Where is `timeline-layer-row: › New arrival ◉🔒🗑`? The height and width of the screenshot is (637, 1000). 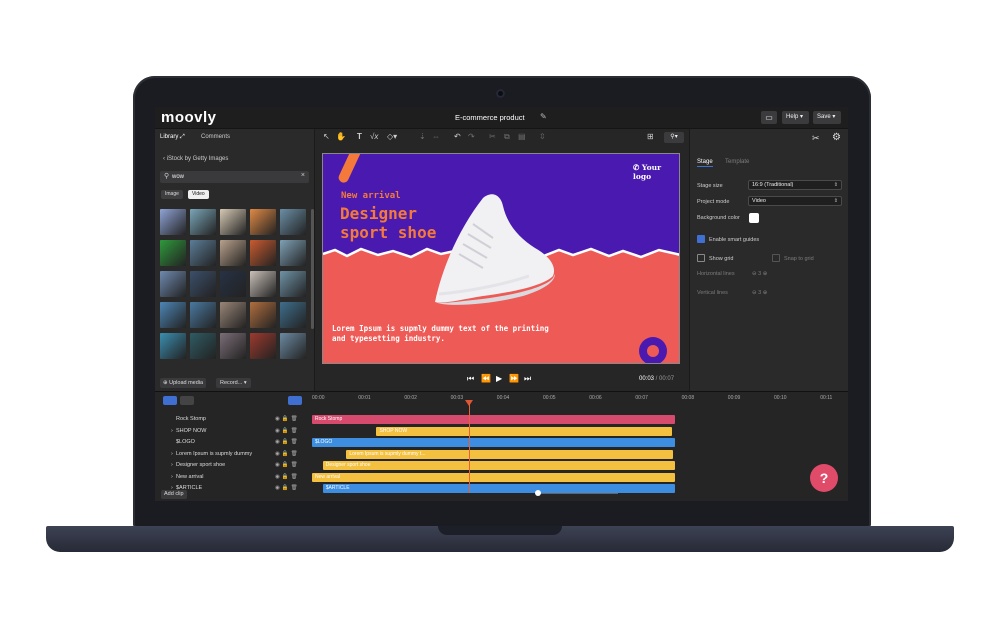 timeline-layer-row: › New arrival ◉🔒🗑 is located at coordinates (232, 477).